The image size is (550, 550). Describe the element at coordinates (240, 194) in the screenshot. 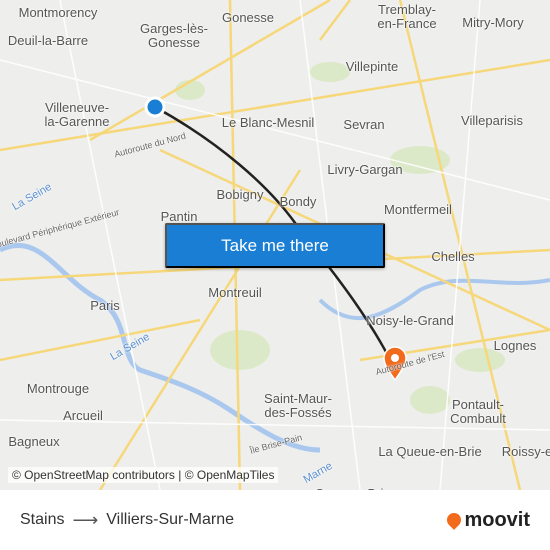

I see `place-label: Bobigny` at that location.